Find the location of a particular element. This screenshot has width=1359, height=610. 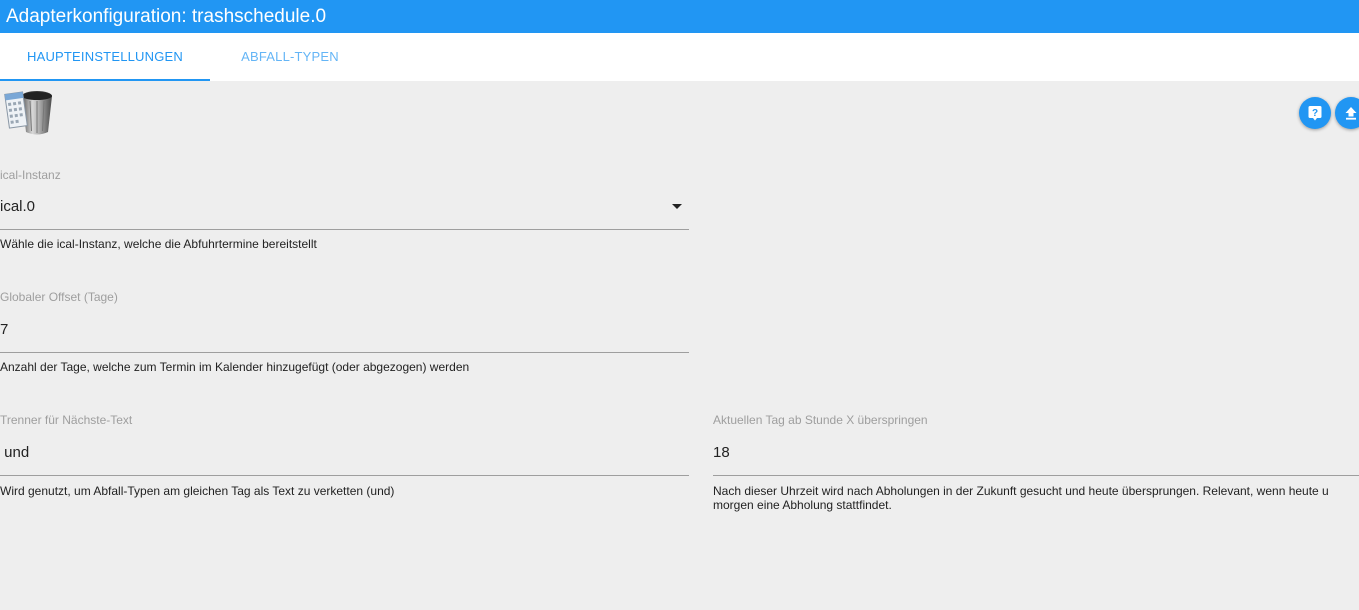

trash-can-icon is located at coordinates (30, 113).